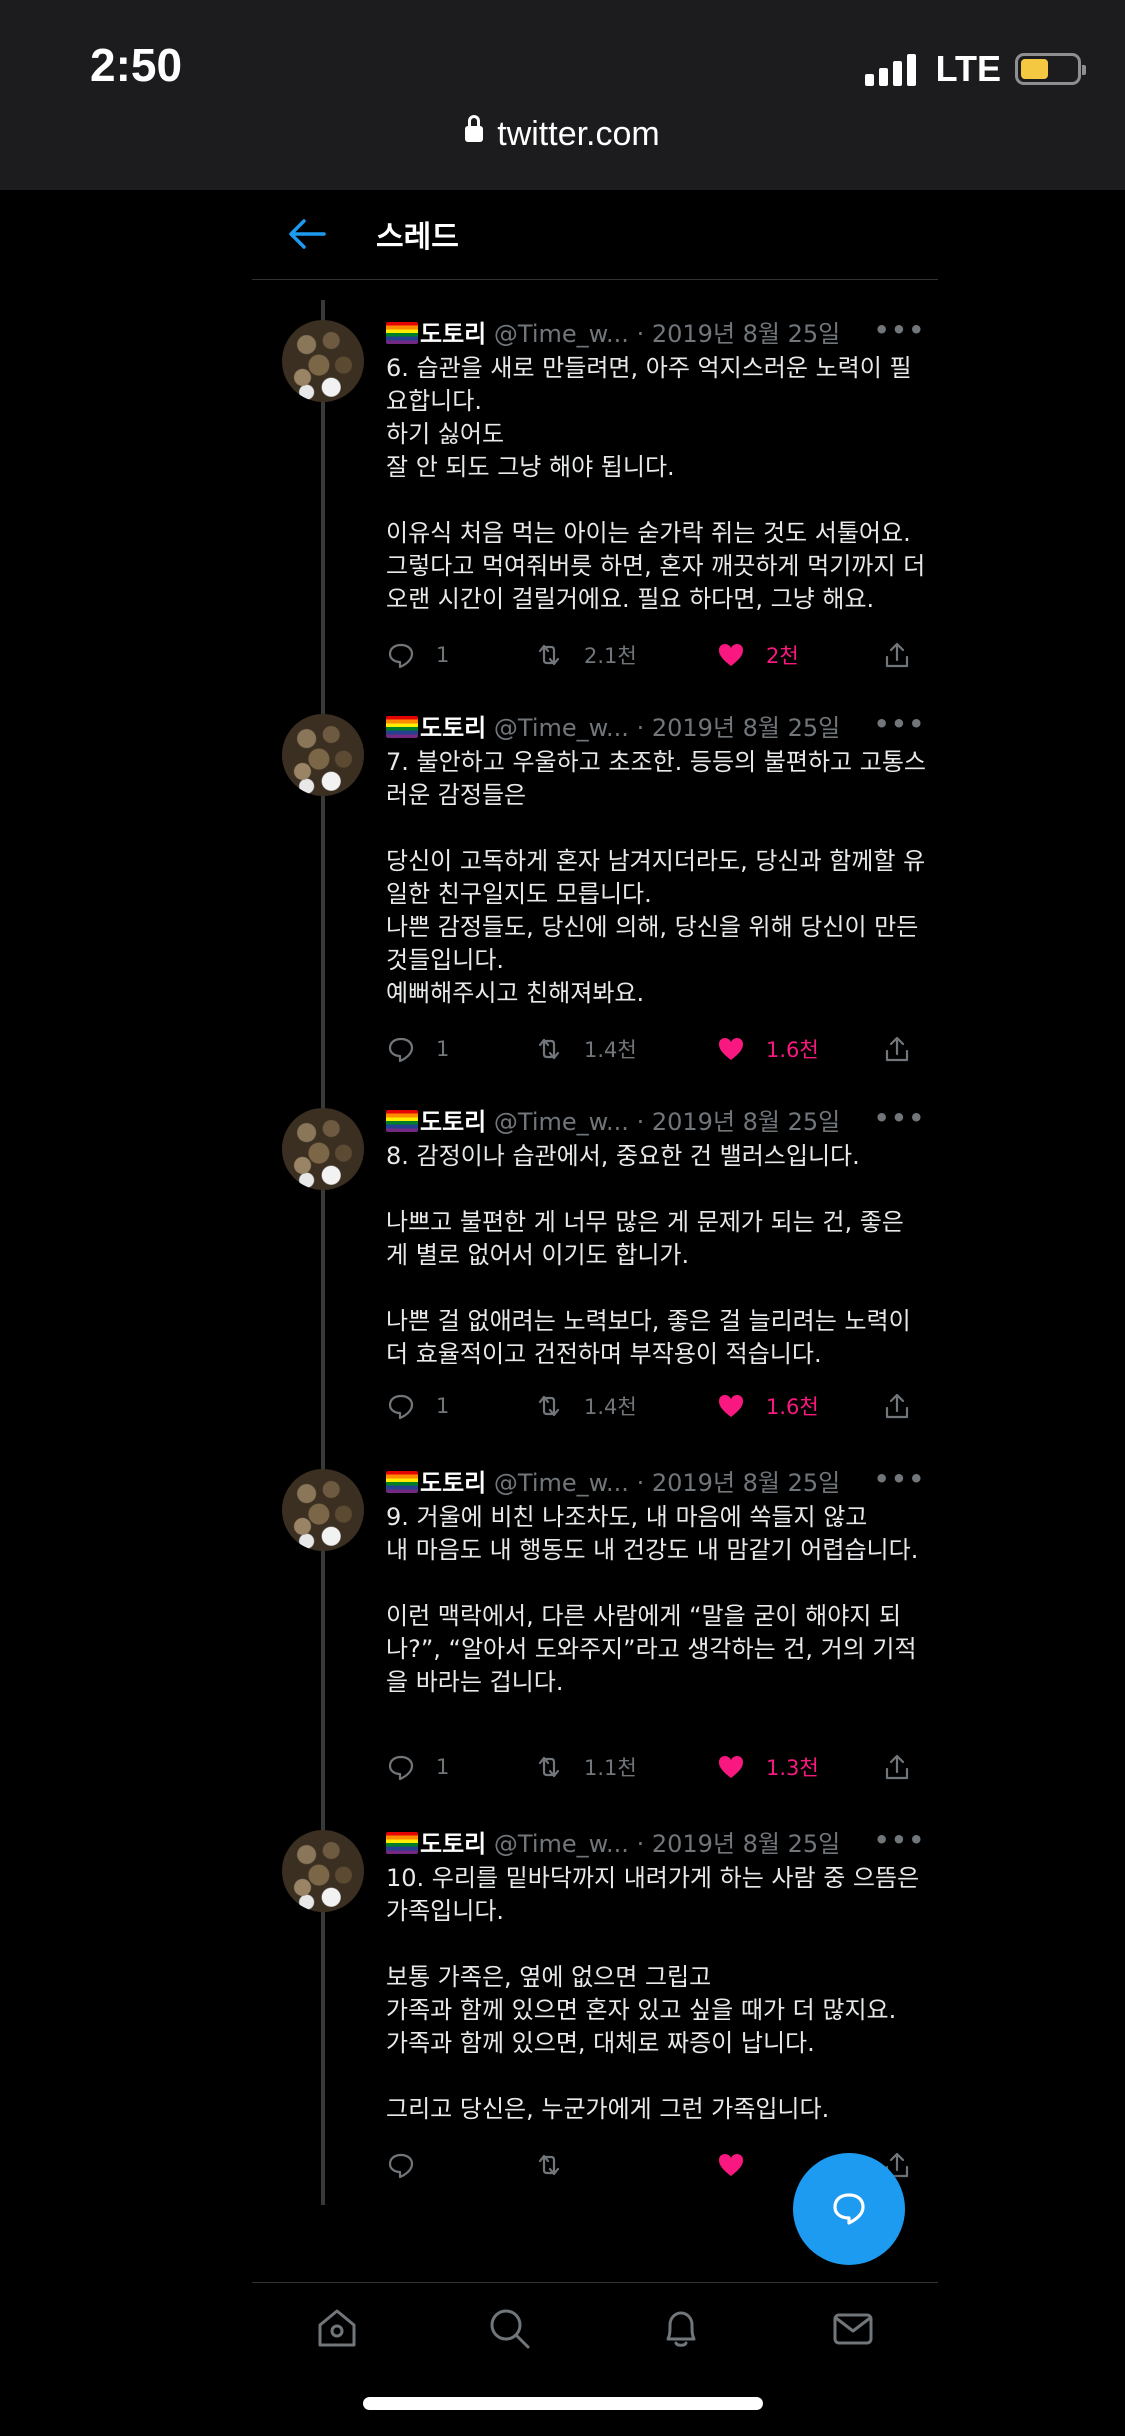 This screenshot has width=1125, height=2436. I want to click on tweet-actions: 1 2.1천 2천, so click(647, 660).